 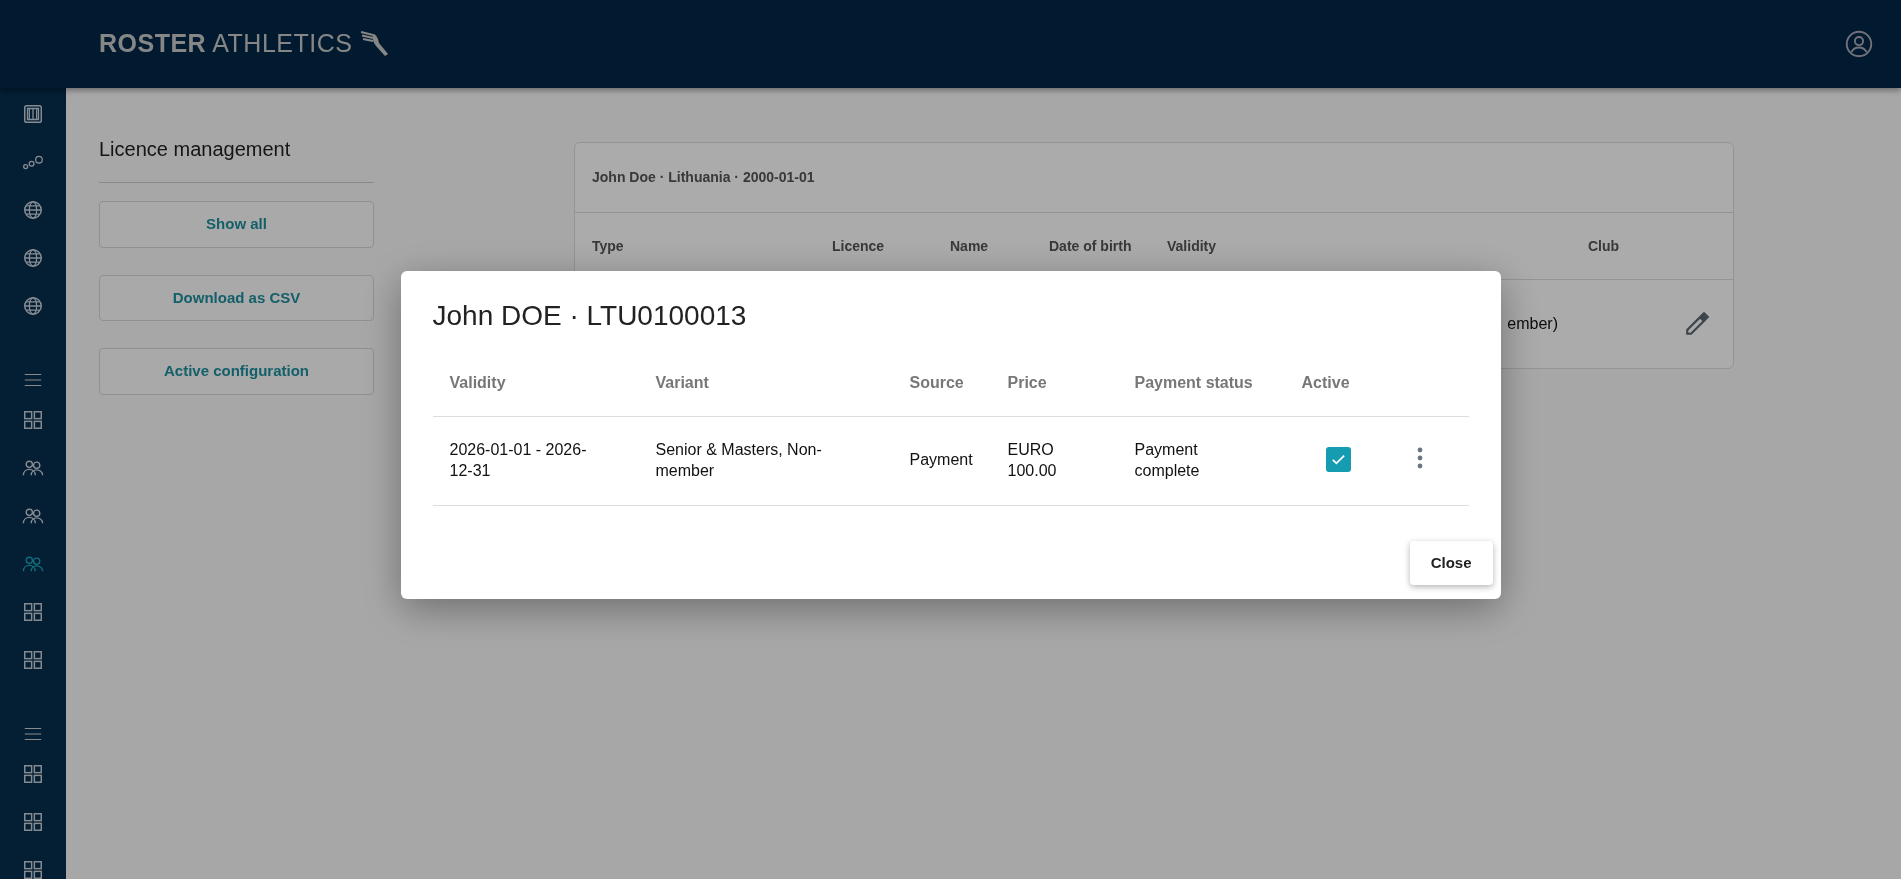 What do you see at coordinates (1532, 323) in the screenshot?
I see `table-cell: ember)` at bounding box center [1532, 323].